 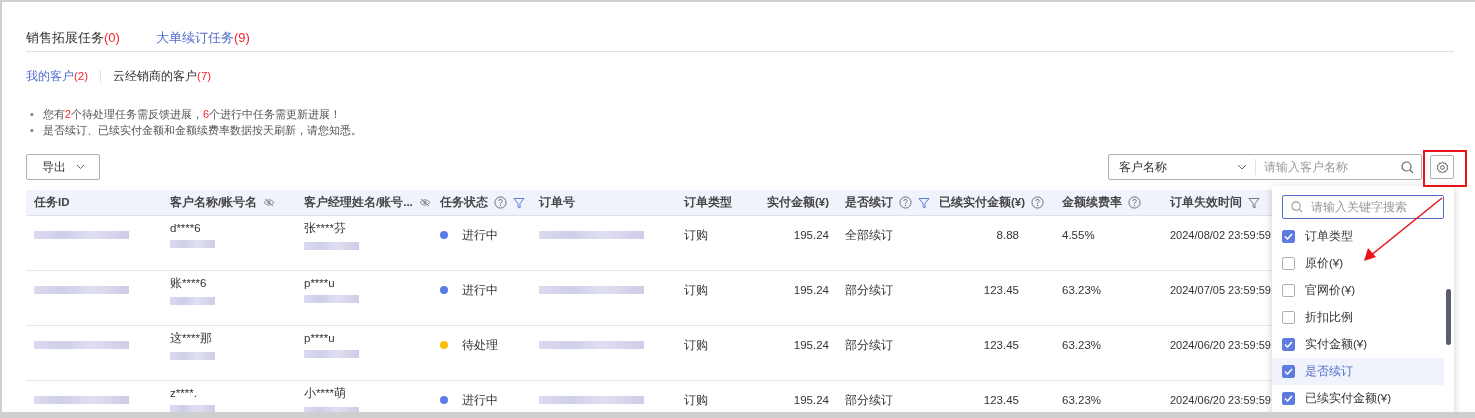 What do you see at coordinates (1007, 235) in the screenshot?
I see `amount-text: 8.88` at bounding box center [1007, 235].